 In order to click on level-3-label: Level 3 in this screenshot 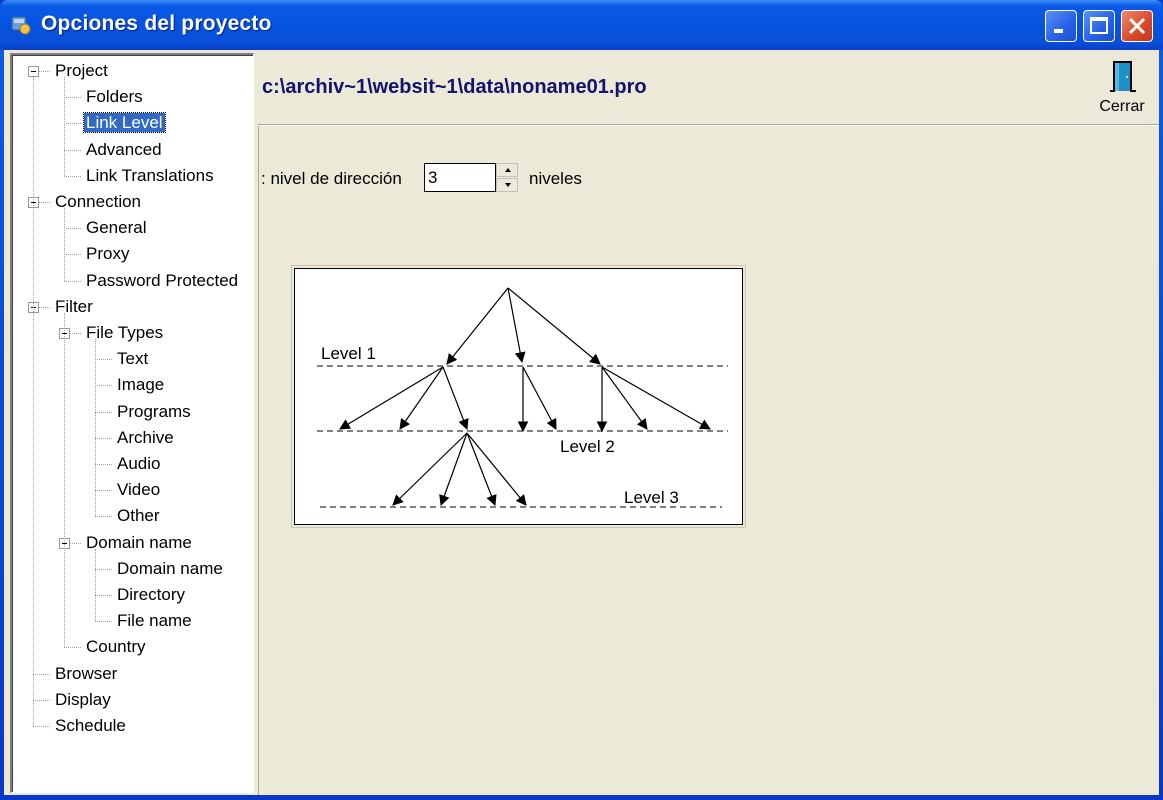, I will do `click(651, 497)`.